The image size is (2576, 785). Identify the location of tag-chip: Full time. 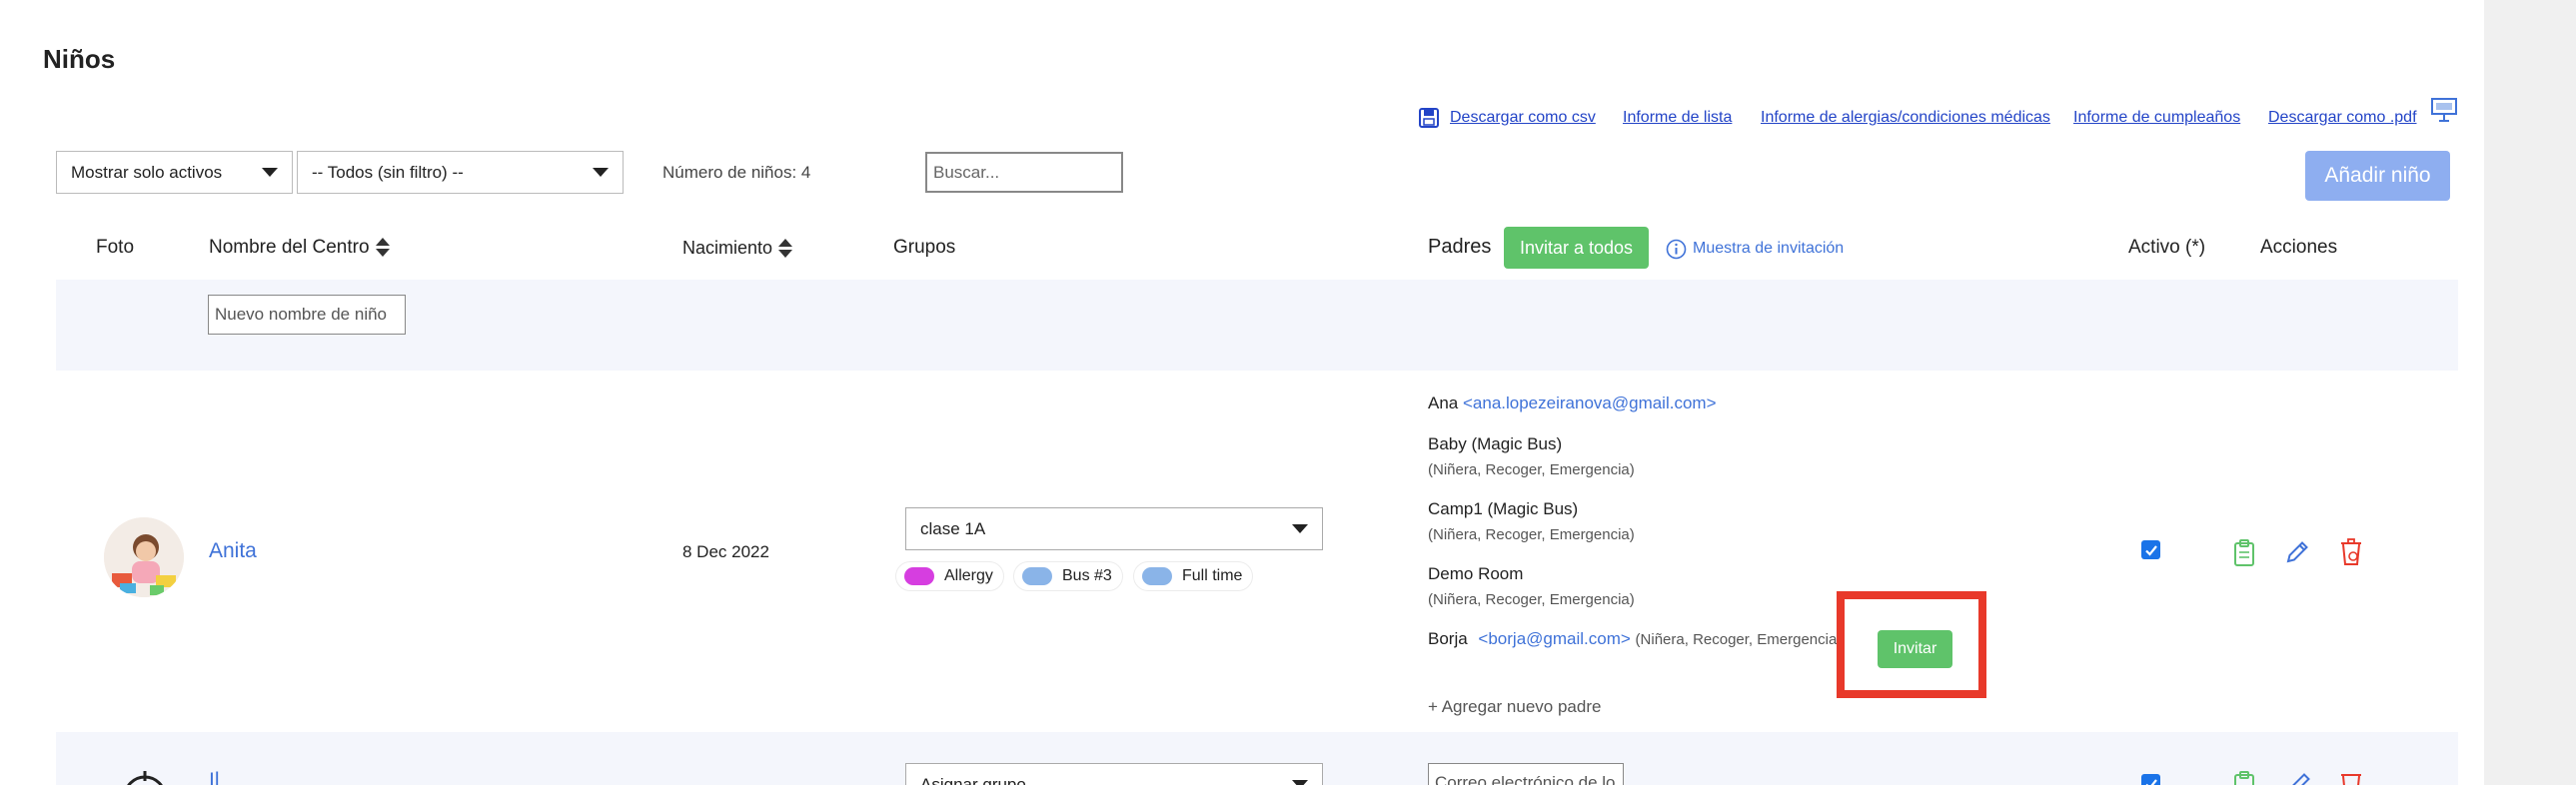
(1193, 576).